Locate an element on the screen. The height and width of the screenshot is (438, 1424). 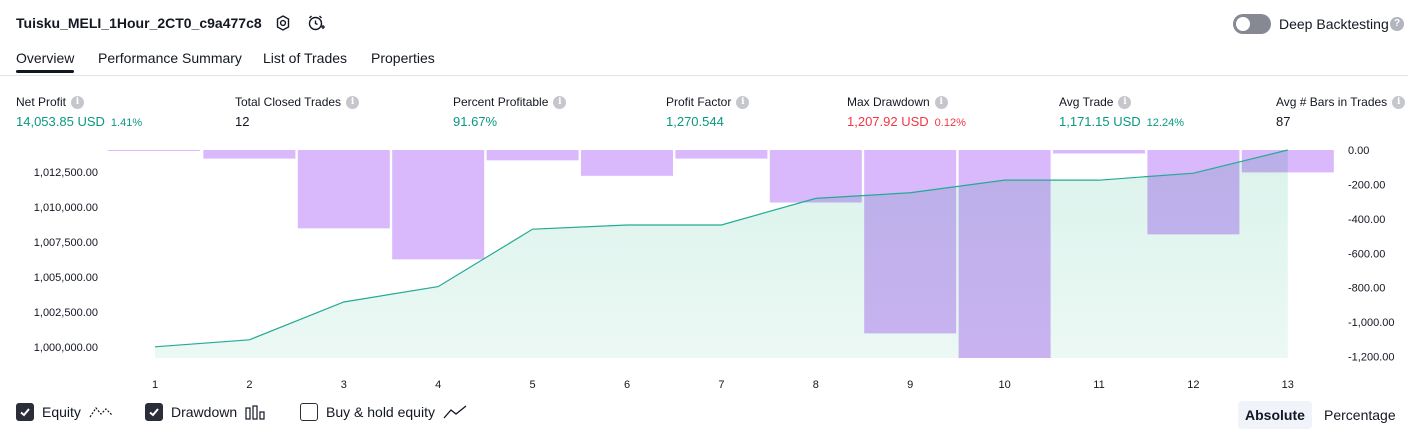
drawdown-checkbox is located at coordinates (154, 412).